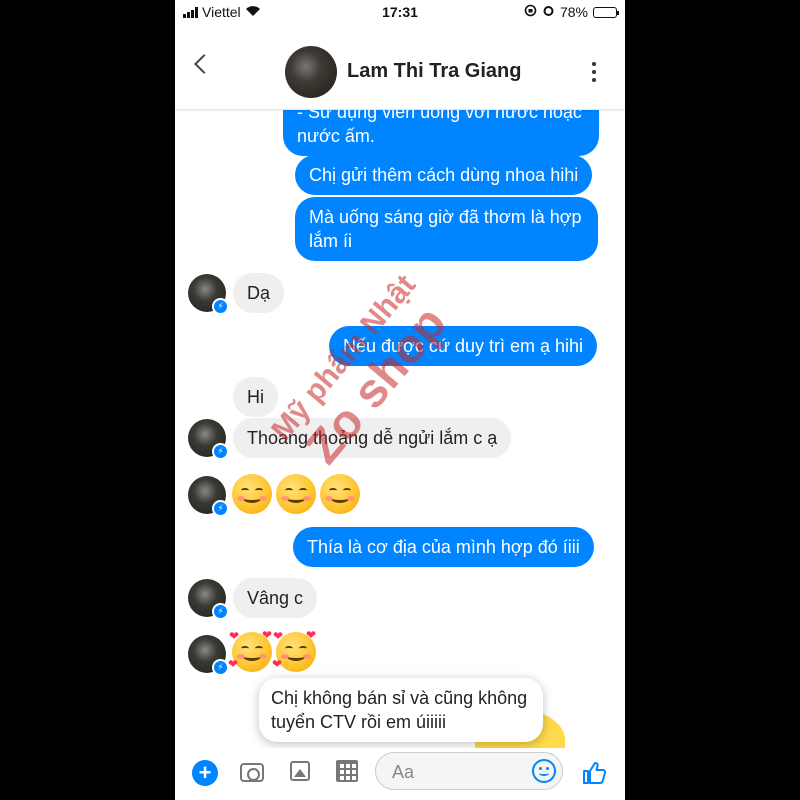 The width and height of the screenshot is (800, 800). What do you see at coordinates (255, 397) in the screenshot?
I see `incoming-message: Hi` at bounding box center [255, 397].